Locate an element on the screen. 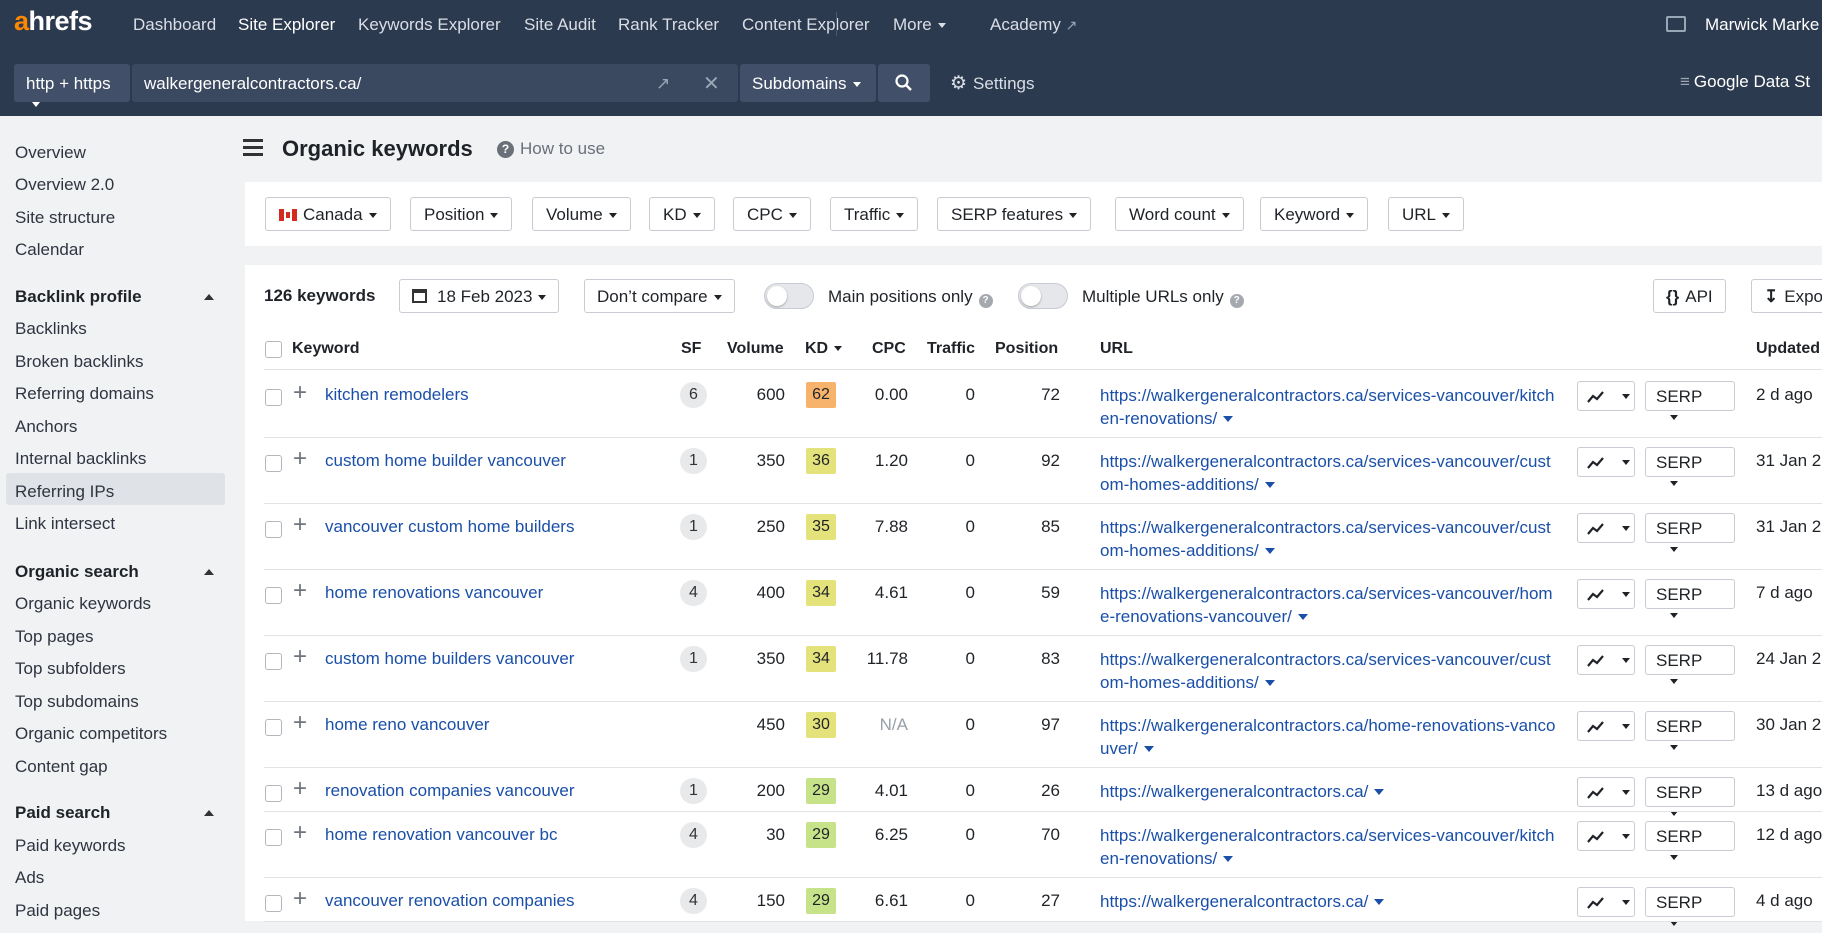  nav-content-explorer: Content Explorer is located at coordinates (806, 25).